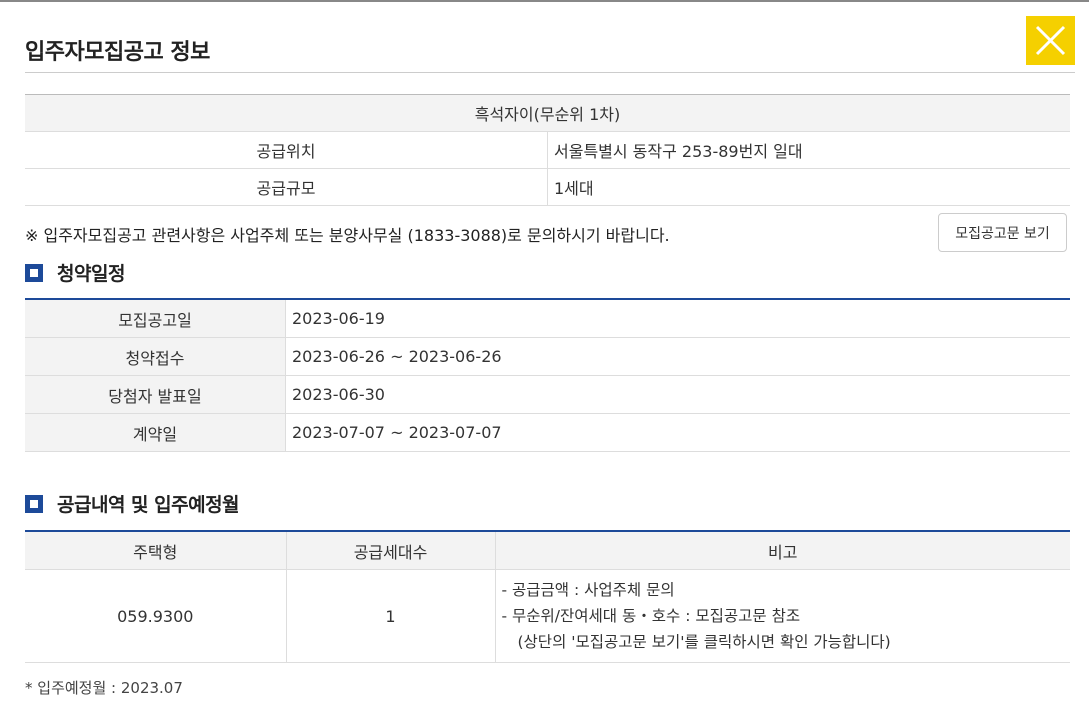  What do you see at coordinates (677, 432) in the screenshot?
I see `schedule-value: 2023-07-07 ~ 2023-07-07` at bounding box center [677, 432].